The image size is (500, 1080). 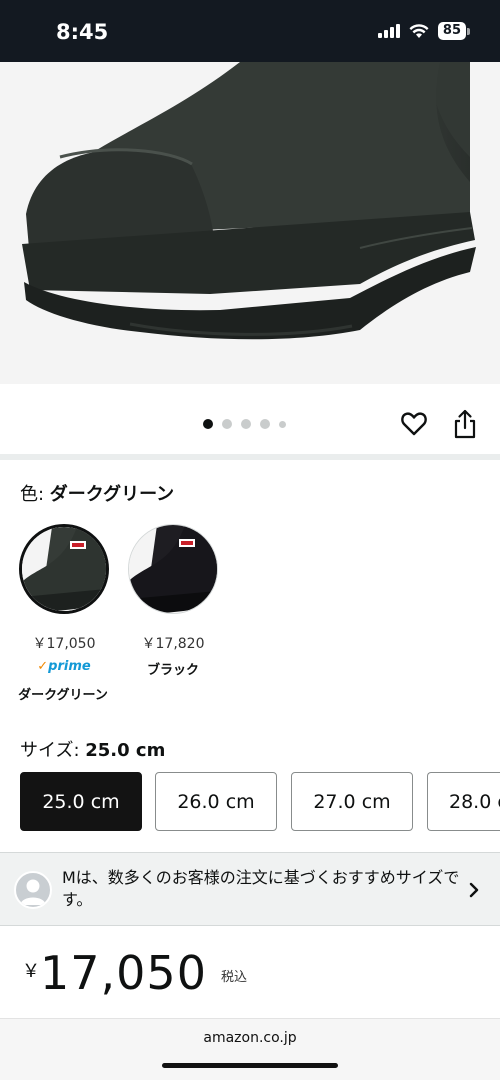 What do you see at coordinates (81, 801) in the screenshot?
I see `size-option-25: 25.0 cm` at bounding box center [81, 801].